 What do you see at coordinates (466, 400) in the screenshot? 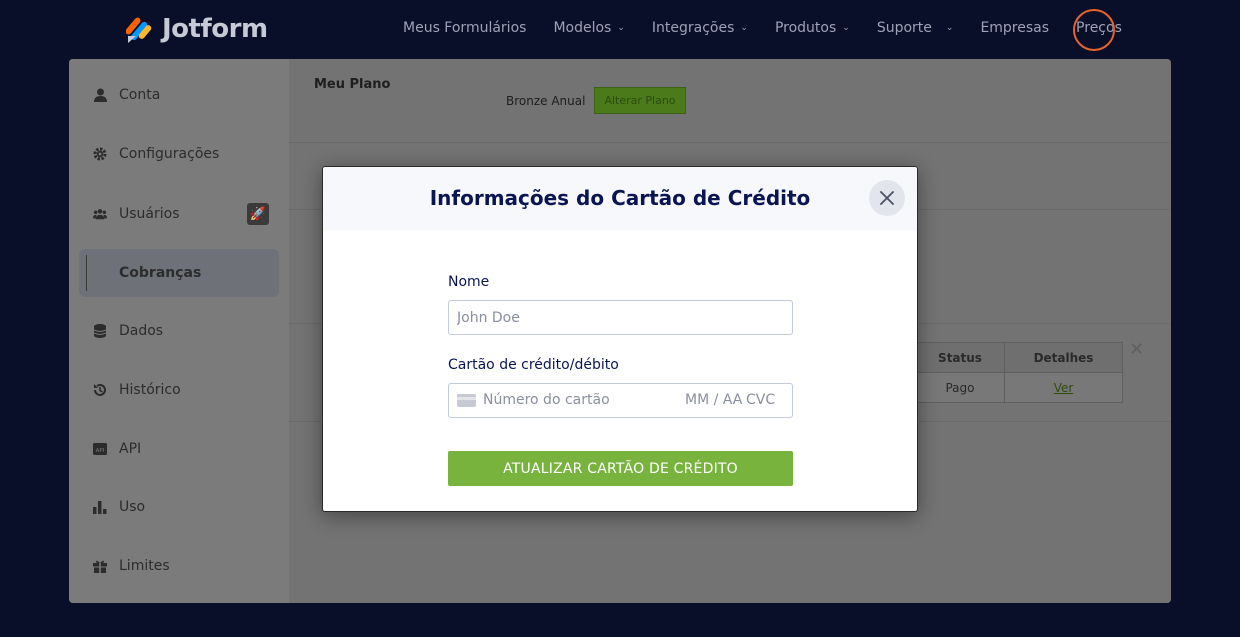
I see `credit-card-icon` at bounding box center [466, 400].